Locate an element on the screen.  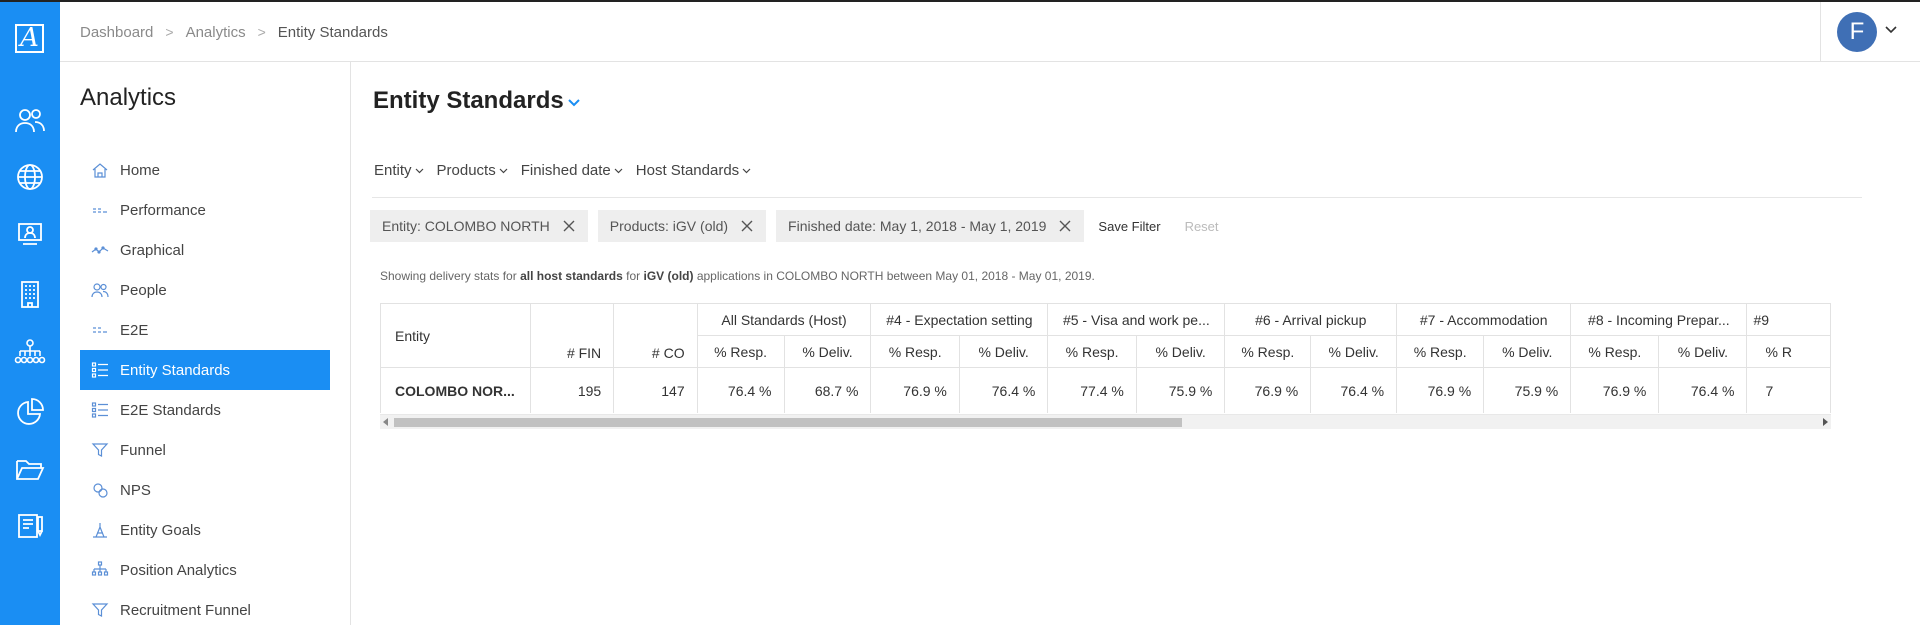
building-icon is located at coordinates (30, 294).